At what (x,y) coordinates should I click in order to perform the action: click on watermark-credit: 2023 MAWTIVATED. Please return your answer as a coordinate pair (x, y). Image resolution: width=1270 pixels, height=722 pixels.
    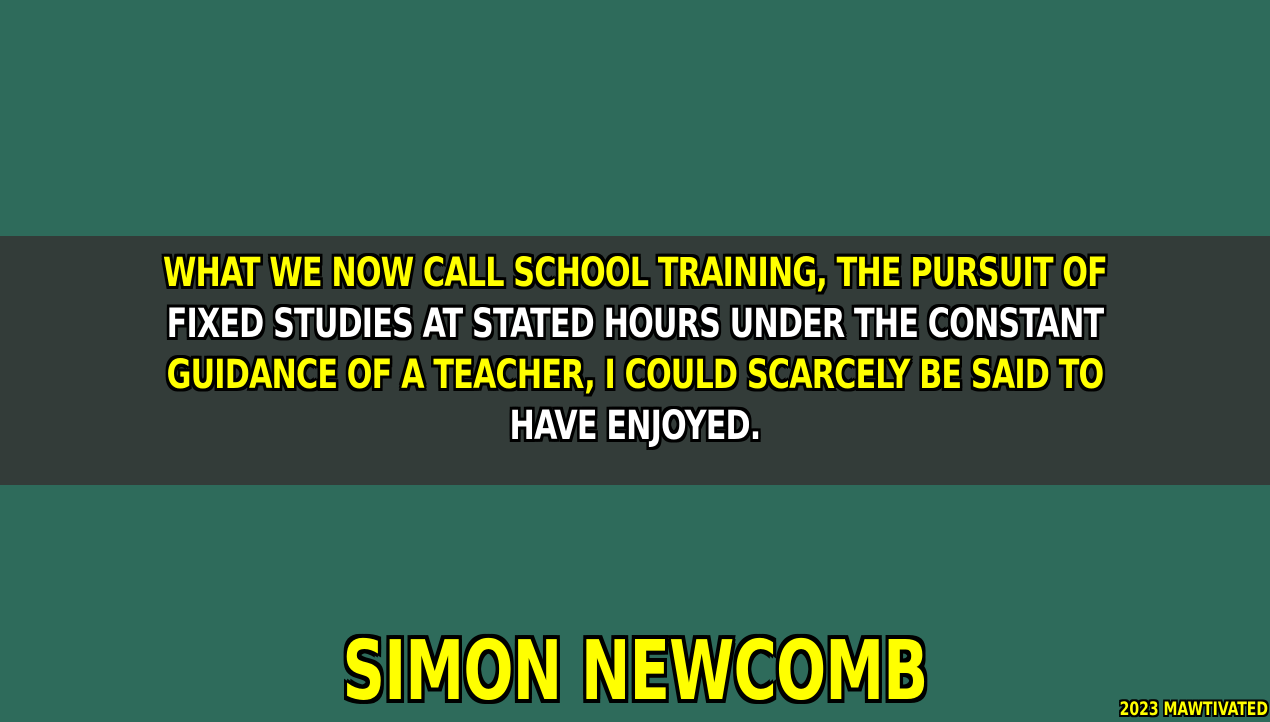
    Looking at the image, I should click on (1193, 709).